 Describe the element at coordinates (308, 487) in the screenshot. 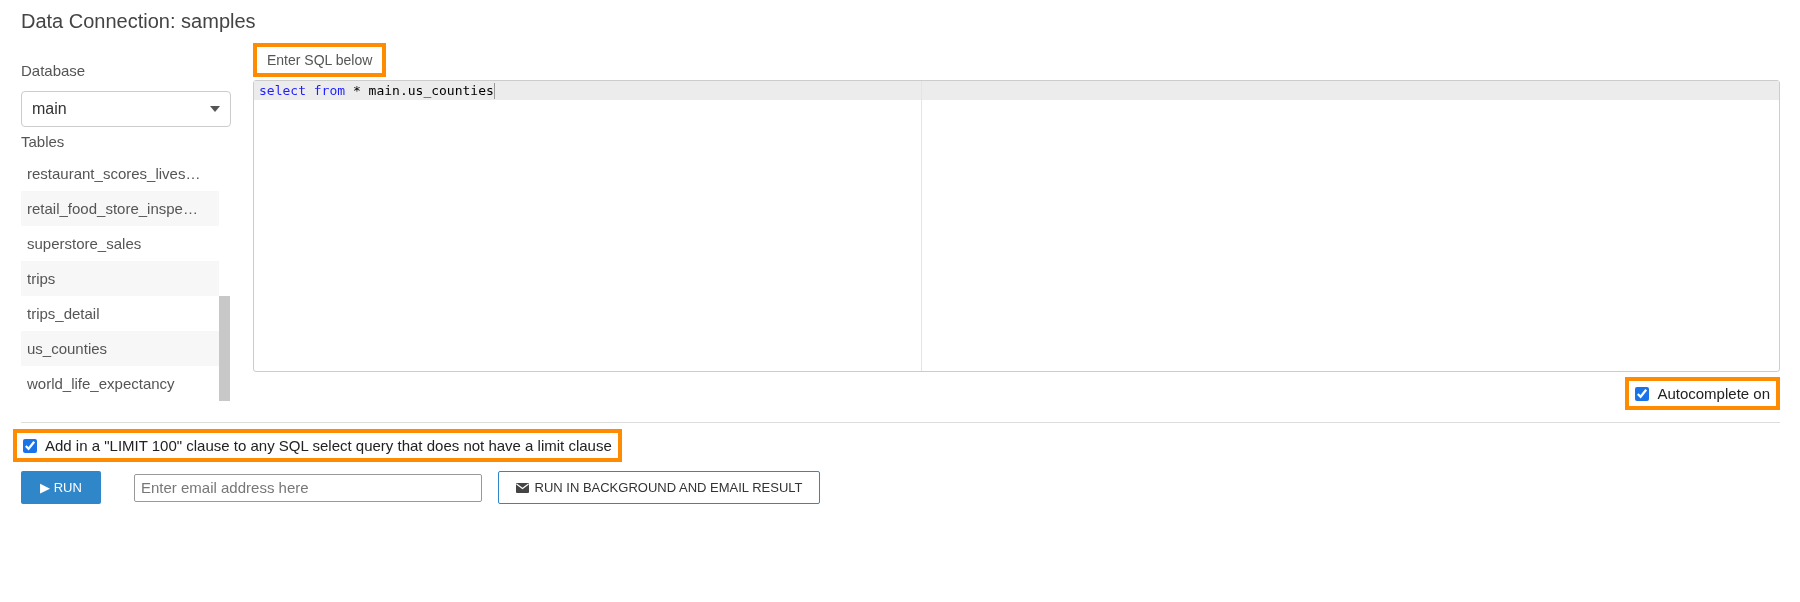

I see `email-field: Enter email address here` at that location.